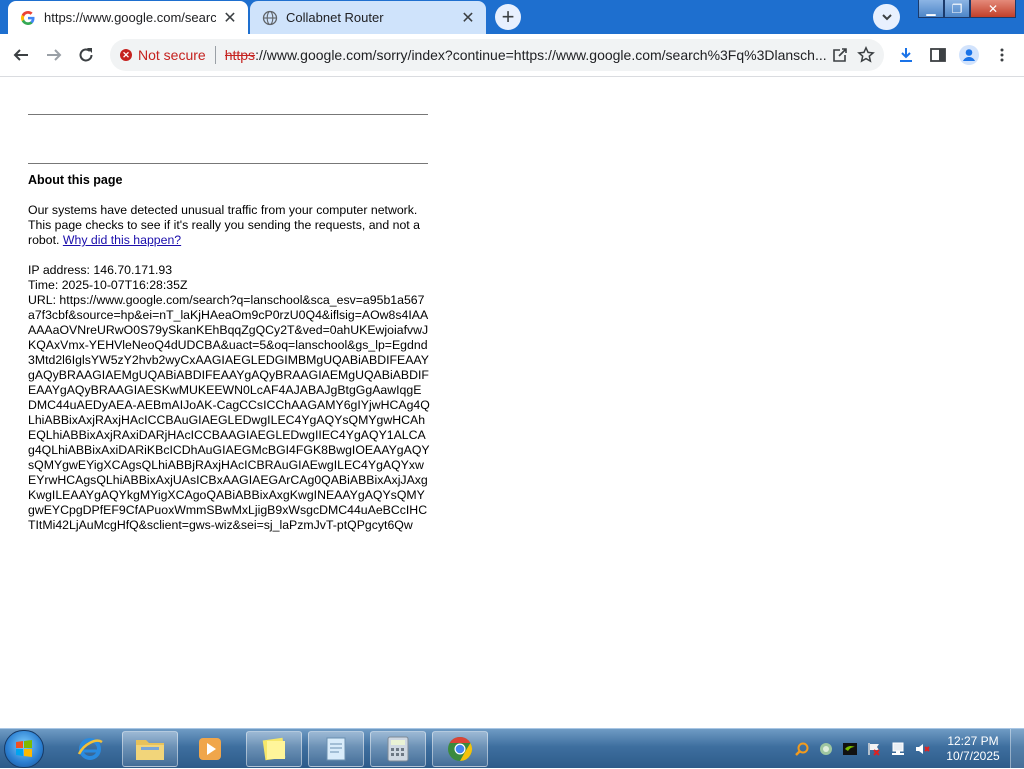 This screenshot has height=769, width=1024. I want to click on calculator-icon, so click(398, 749).